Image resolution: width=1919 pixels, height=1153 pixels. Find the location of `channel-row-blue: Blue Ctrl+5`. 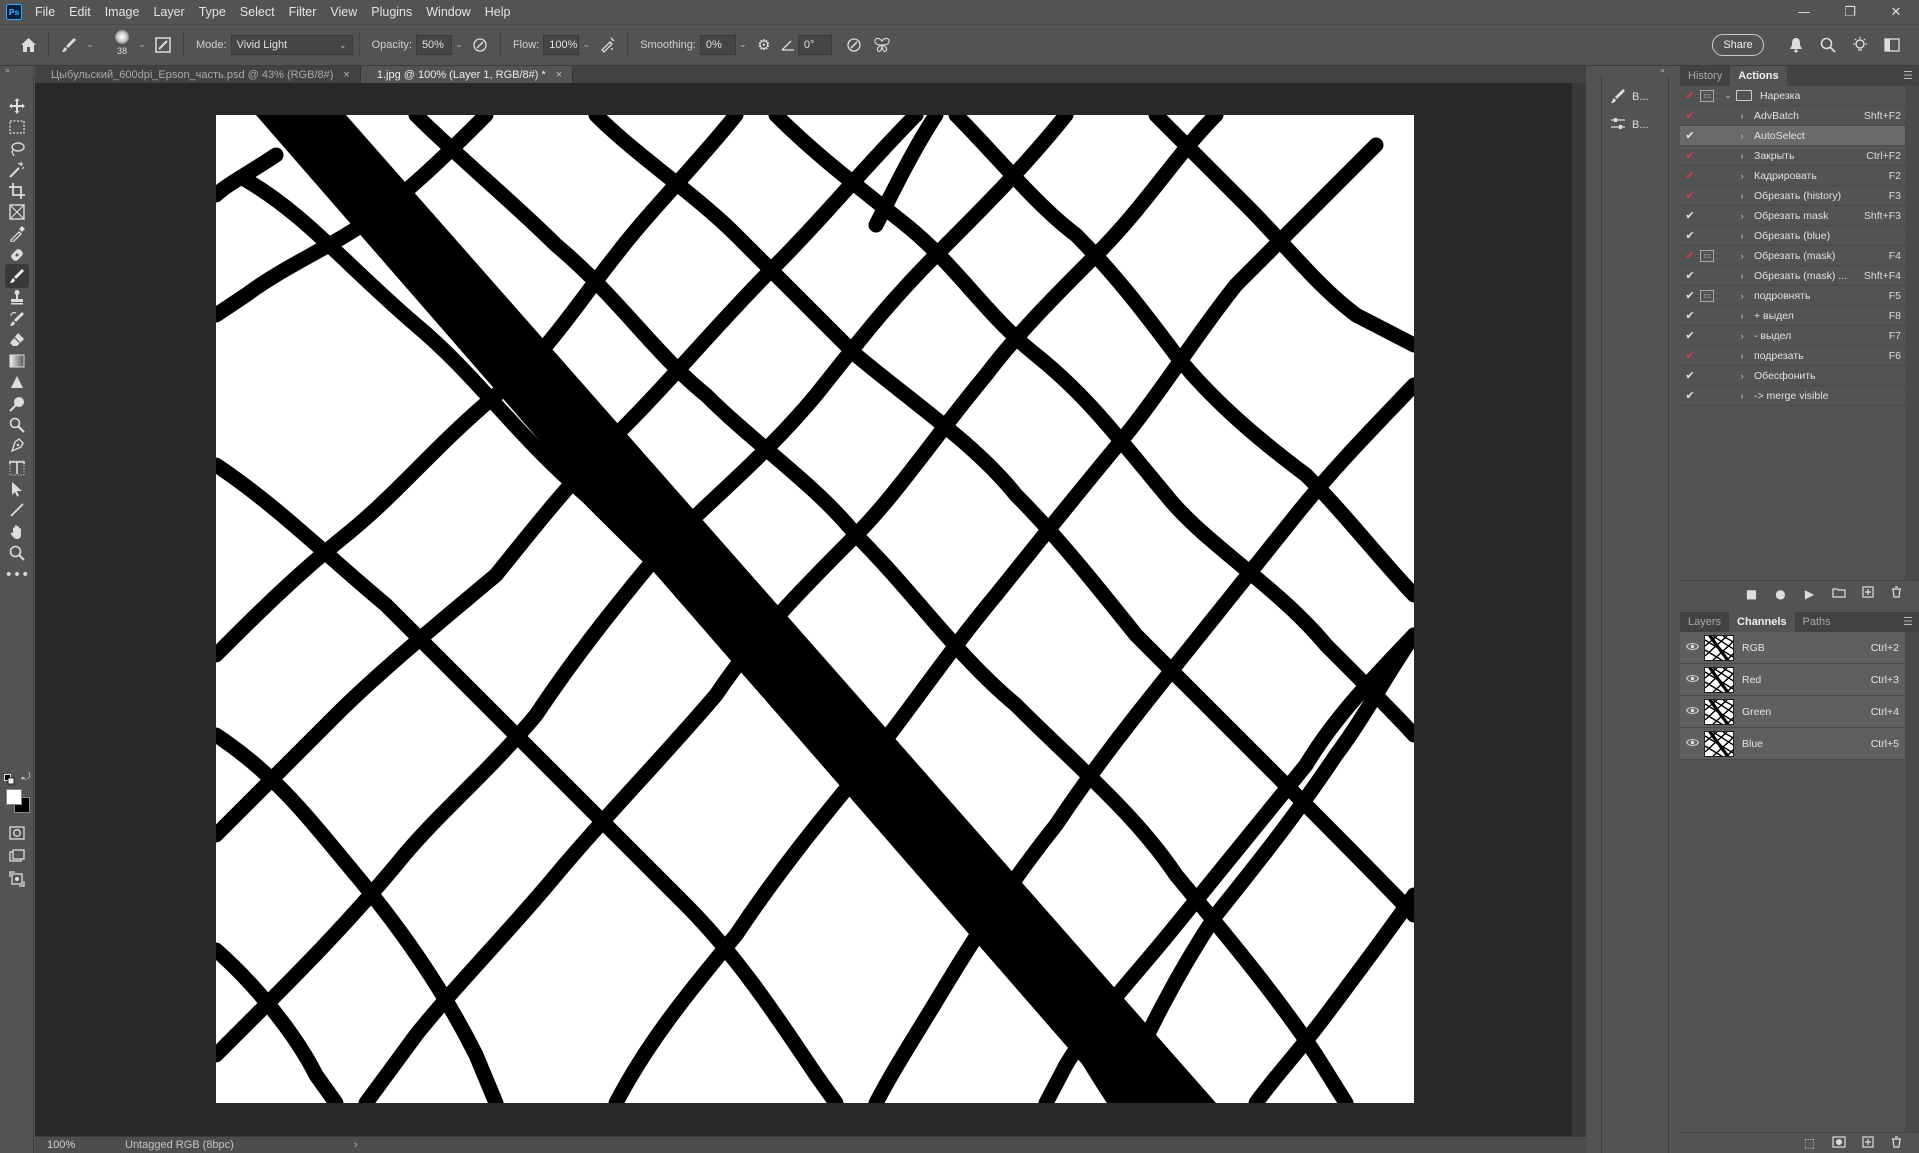

channel-row-blue: Blue Ctrl+5 is located at coordinates (1792, 744).